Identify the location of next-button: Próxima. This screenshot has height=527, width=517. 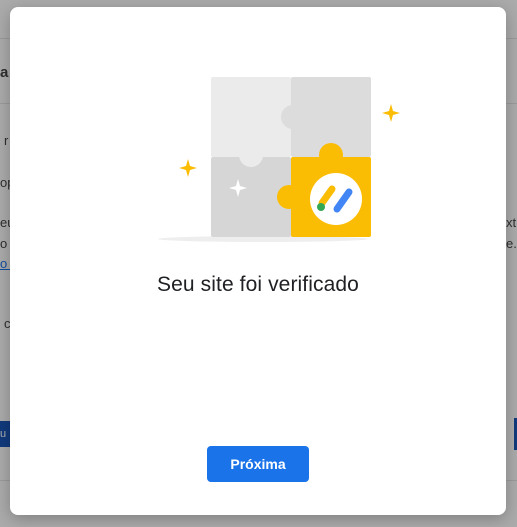
(258, 464).